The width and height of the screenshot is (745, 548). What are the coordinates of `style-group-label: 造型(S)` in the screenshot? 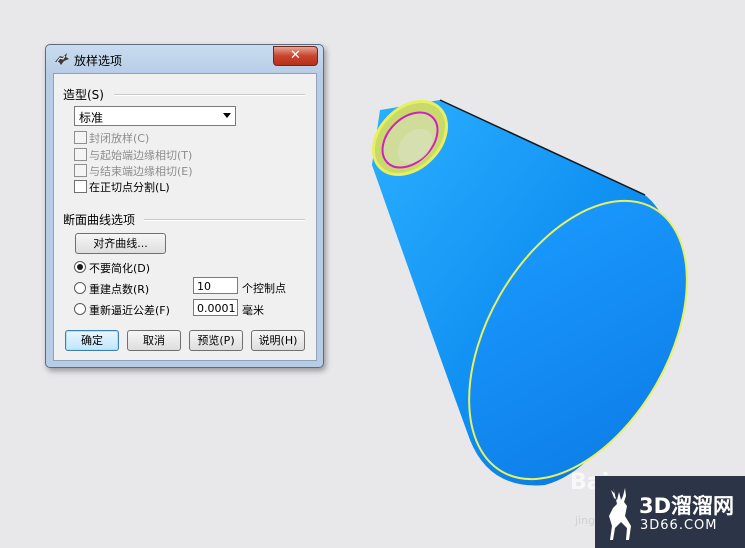 It's located at (83, 95).